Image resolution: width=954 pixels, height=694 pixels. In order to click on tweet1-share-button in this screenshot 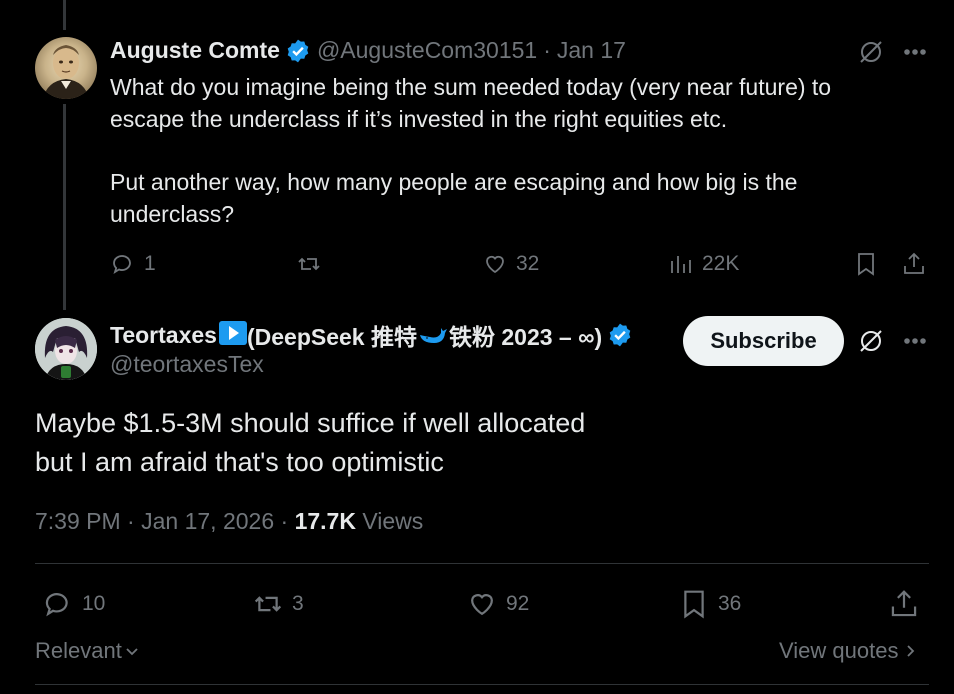, I will do `click(914, 264)`.